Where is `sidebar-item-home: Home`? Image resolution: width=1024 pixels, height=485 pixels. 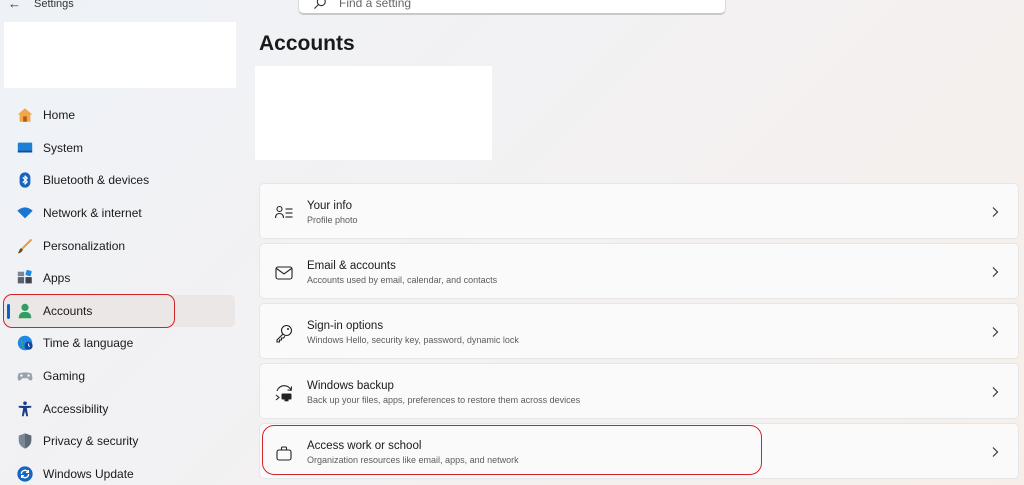
sidebar-item-home: Home is located at coordinates (119, 115).